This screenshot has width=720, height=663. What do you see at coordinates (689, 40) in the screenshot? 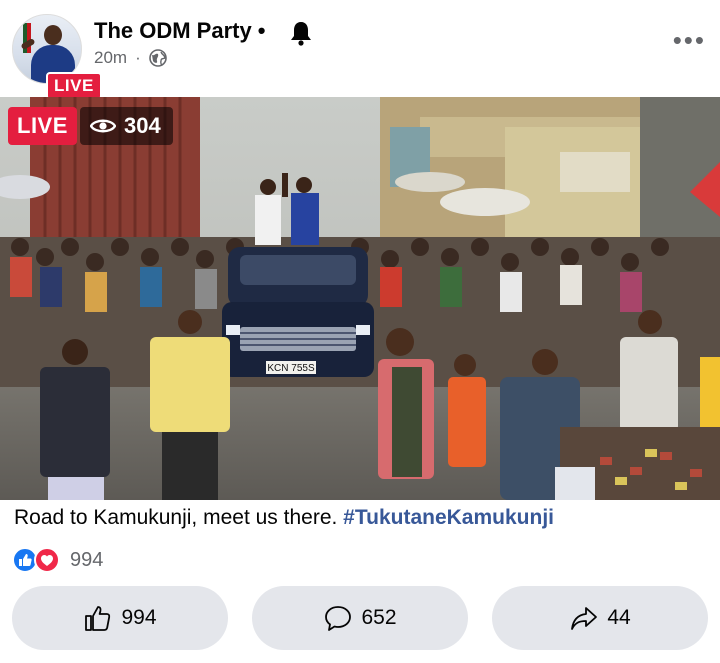
I see `more-options-icon: •••` at bounding box center [689, 40].